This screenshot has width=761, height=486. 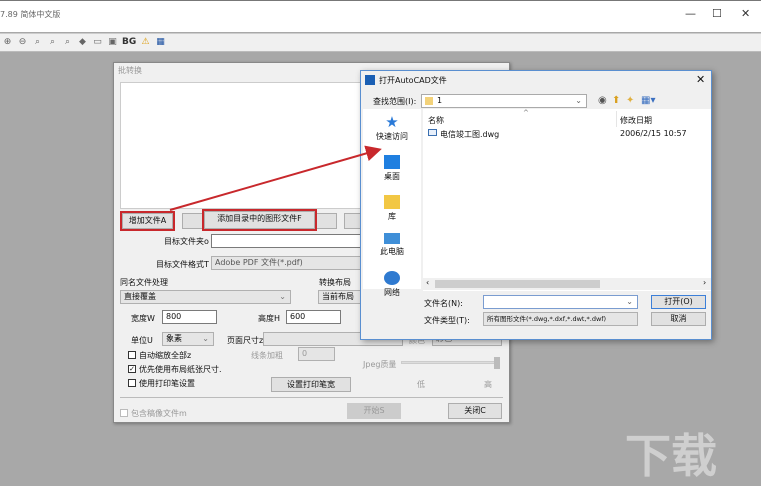 What do you see at coordinates (275, 178) in the screenshot?
I see `annotation-arrow` at bounding box center [275, 178].